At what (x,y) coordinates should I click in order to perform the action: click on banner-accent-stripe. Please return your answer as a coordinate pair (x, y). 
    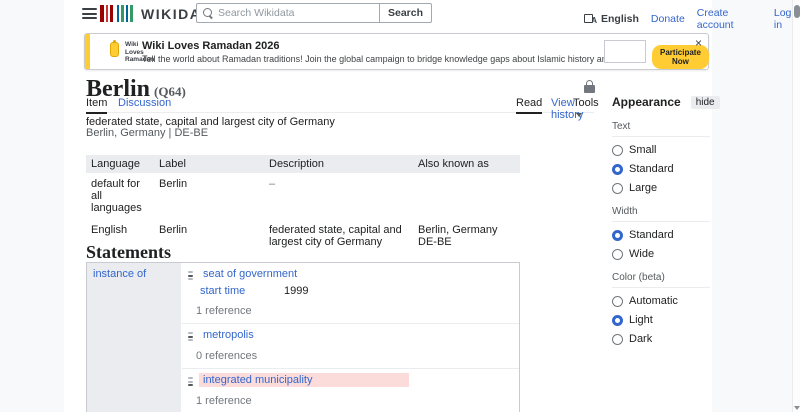
    Looking at the image, I should click on (87, 51).